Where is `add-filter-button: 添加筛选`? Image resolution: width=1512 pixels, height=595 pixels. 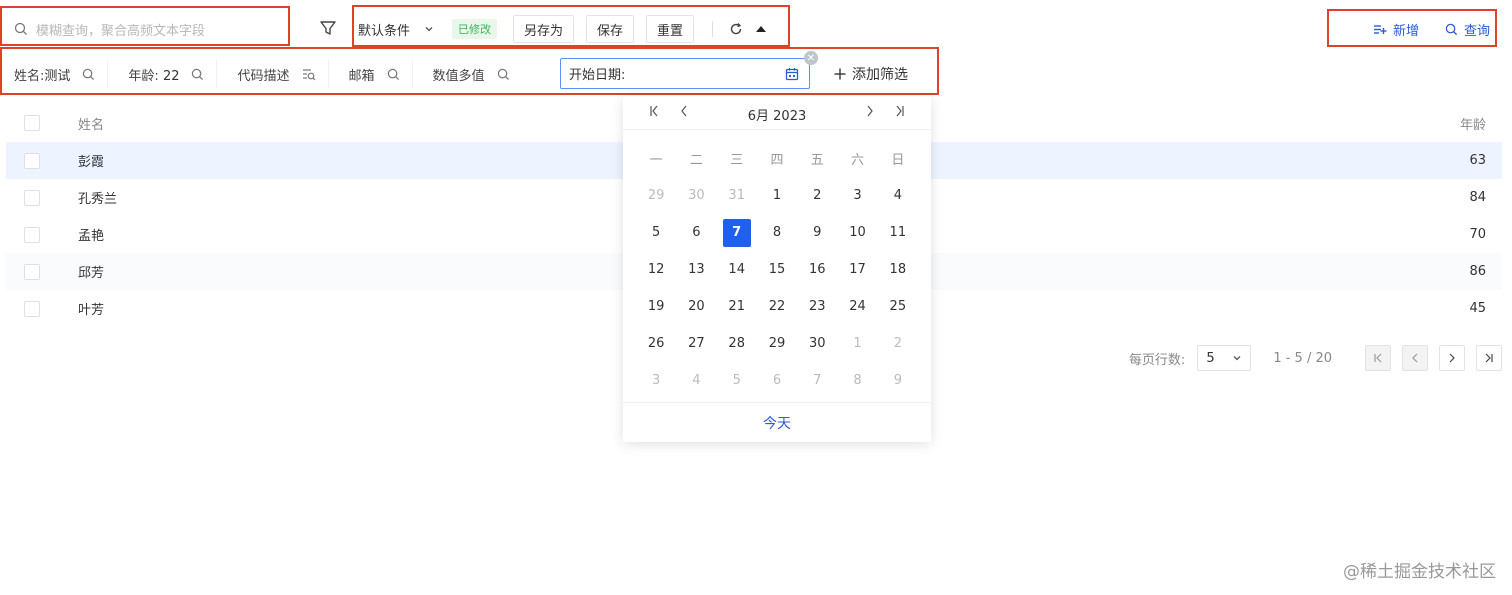
add-filter-button: 添加筛选 is located at coordinates (871, 74).